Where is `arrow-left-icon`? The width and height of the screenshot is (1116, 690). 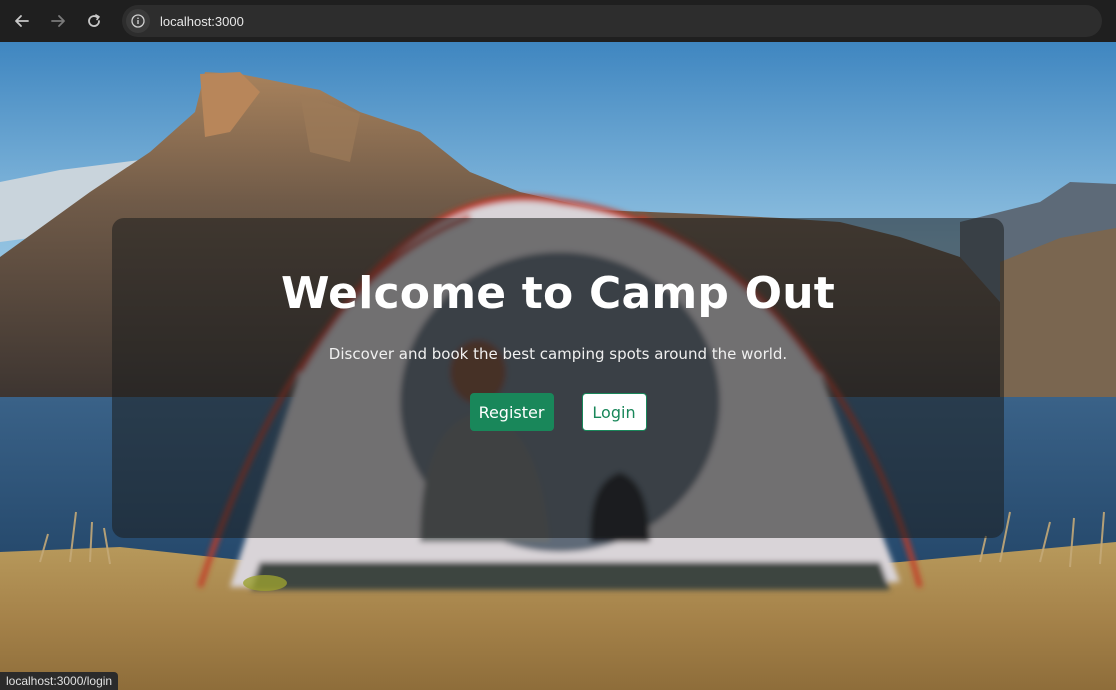
arrow-left-icon is located at coordinates (22, 21).